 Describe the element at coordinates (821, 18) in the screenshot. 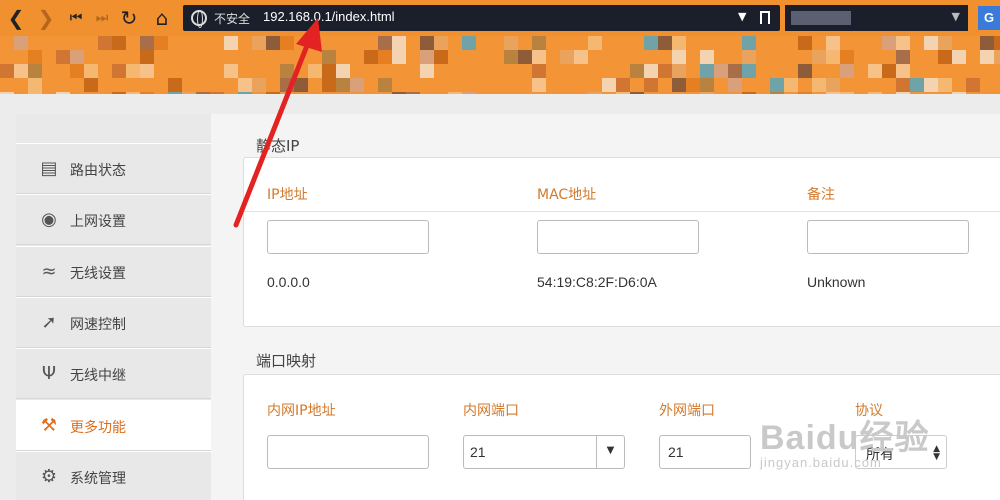

I see `blurred-search-text` at that location.